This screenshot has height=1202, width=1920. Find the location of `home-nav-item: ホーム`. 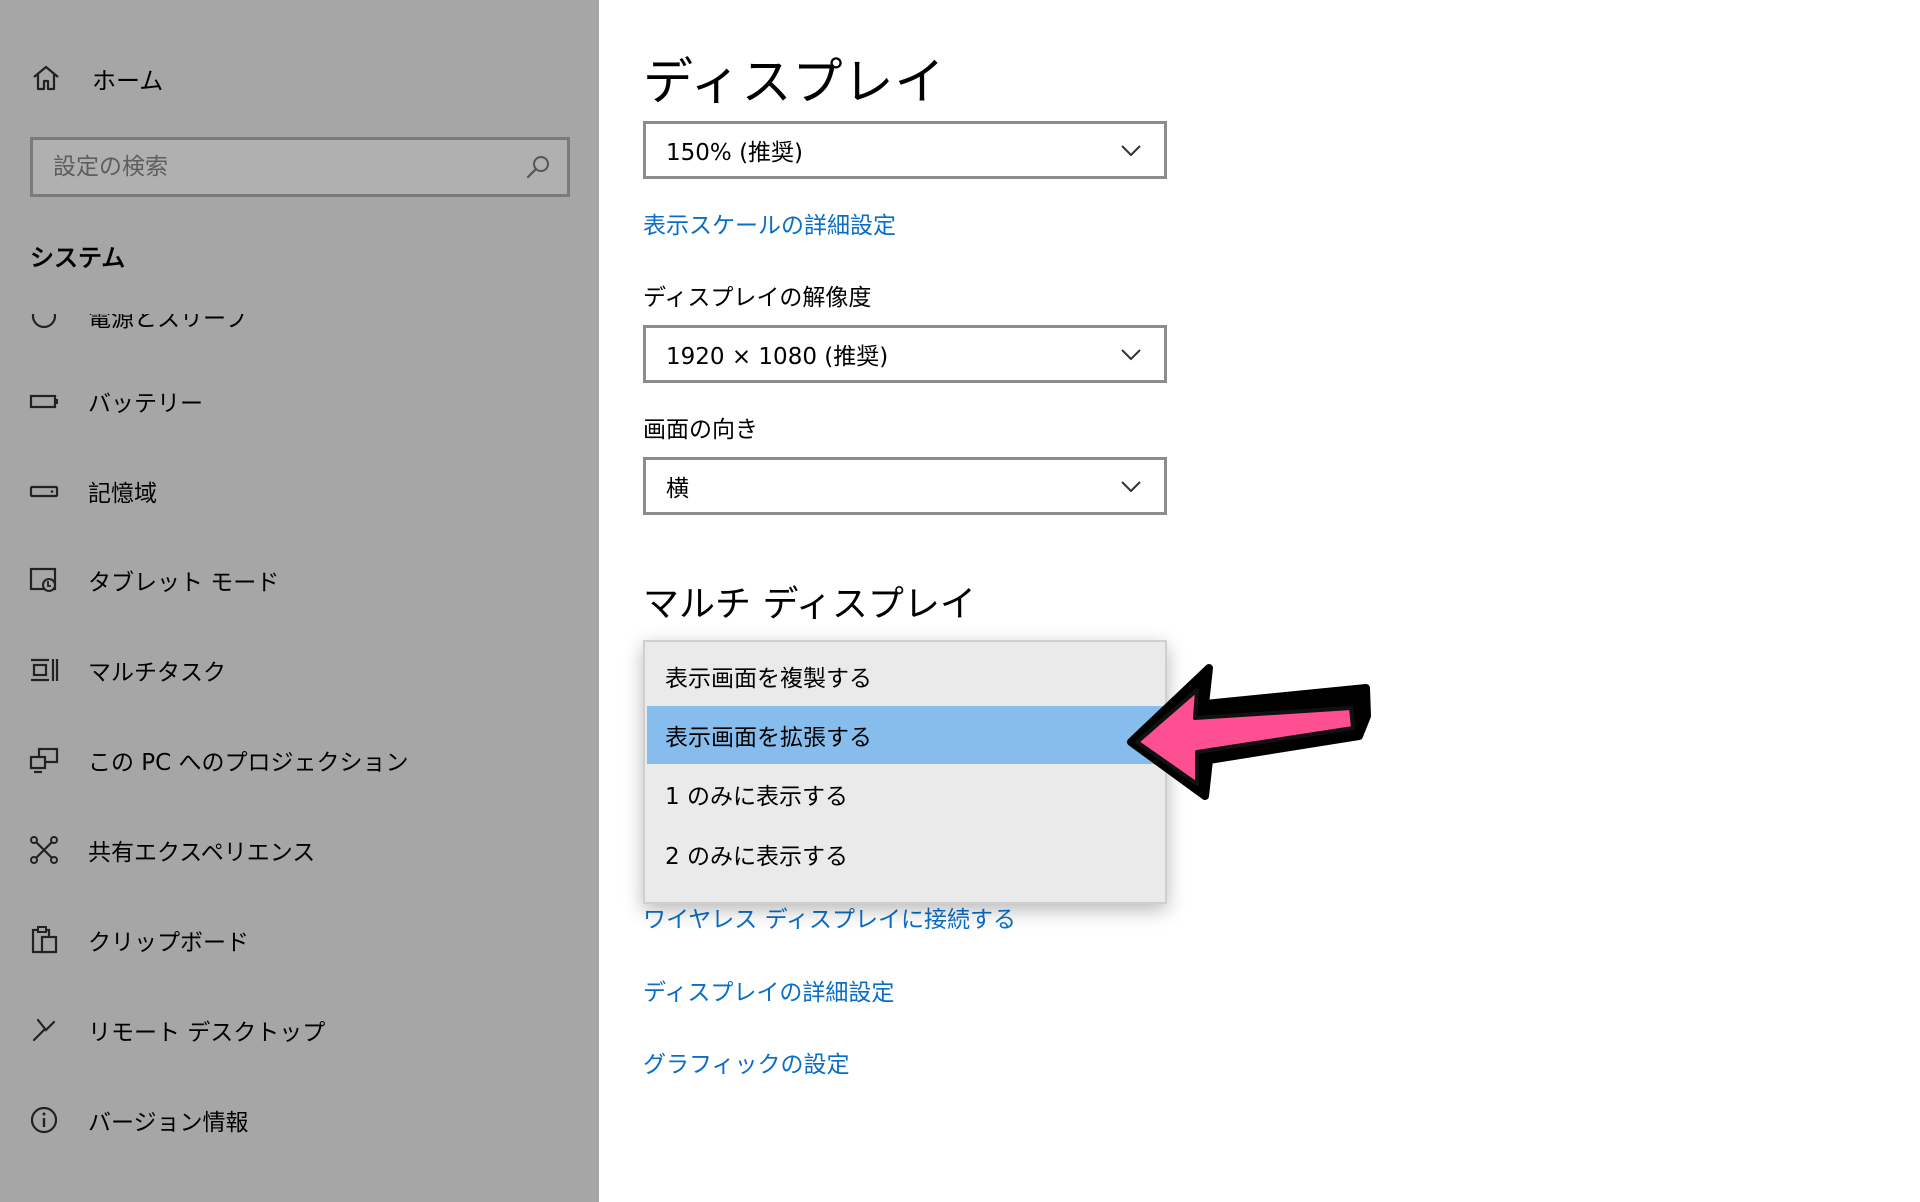

home-nav-item: ホーム is located at coordinates (96, 78).